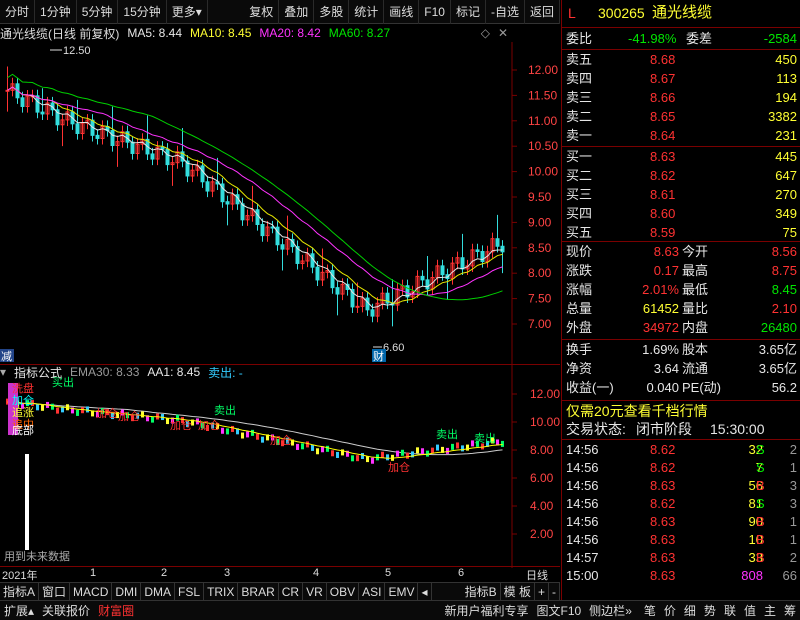  I want to click on indicator-tick-label: 4.00, so click(542, 506).